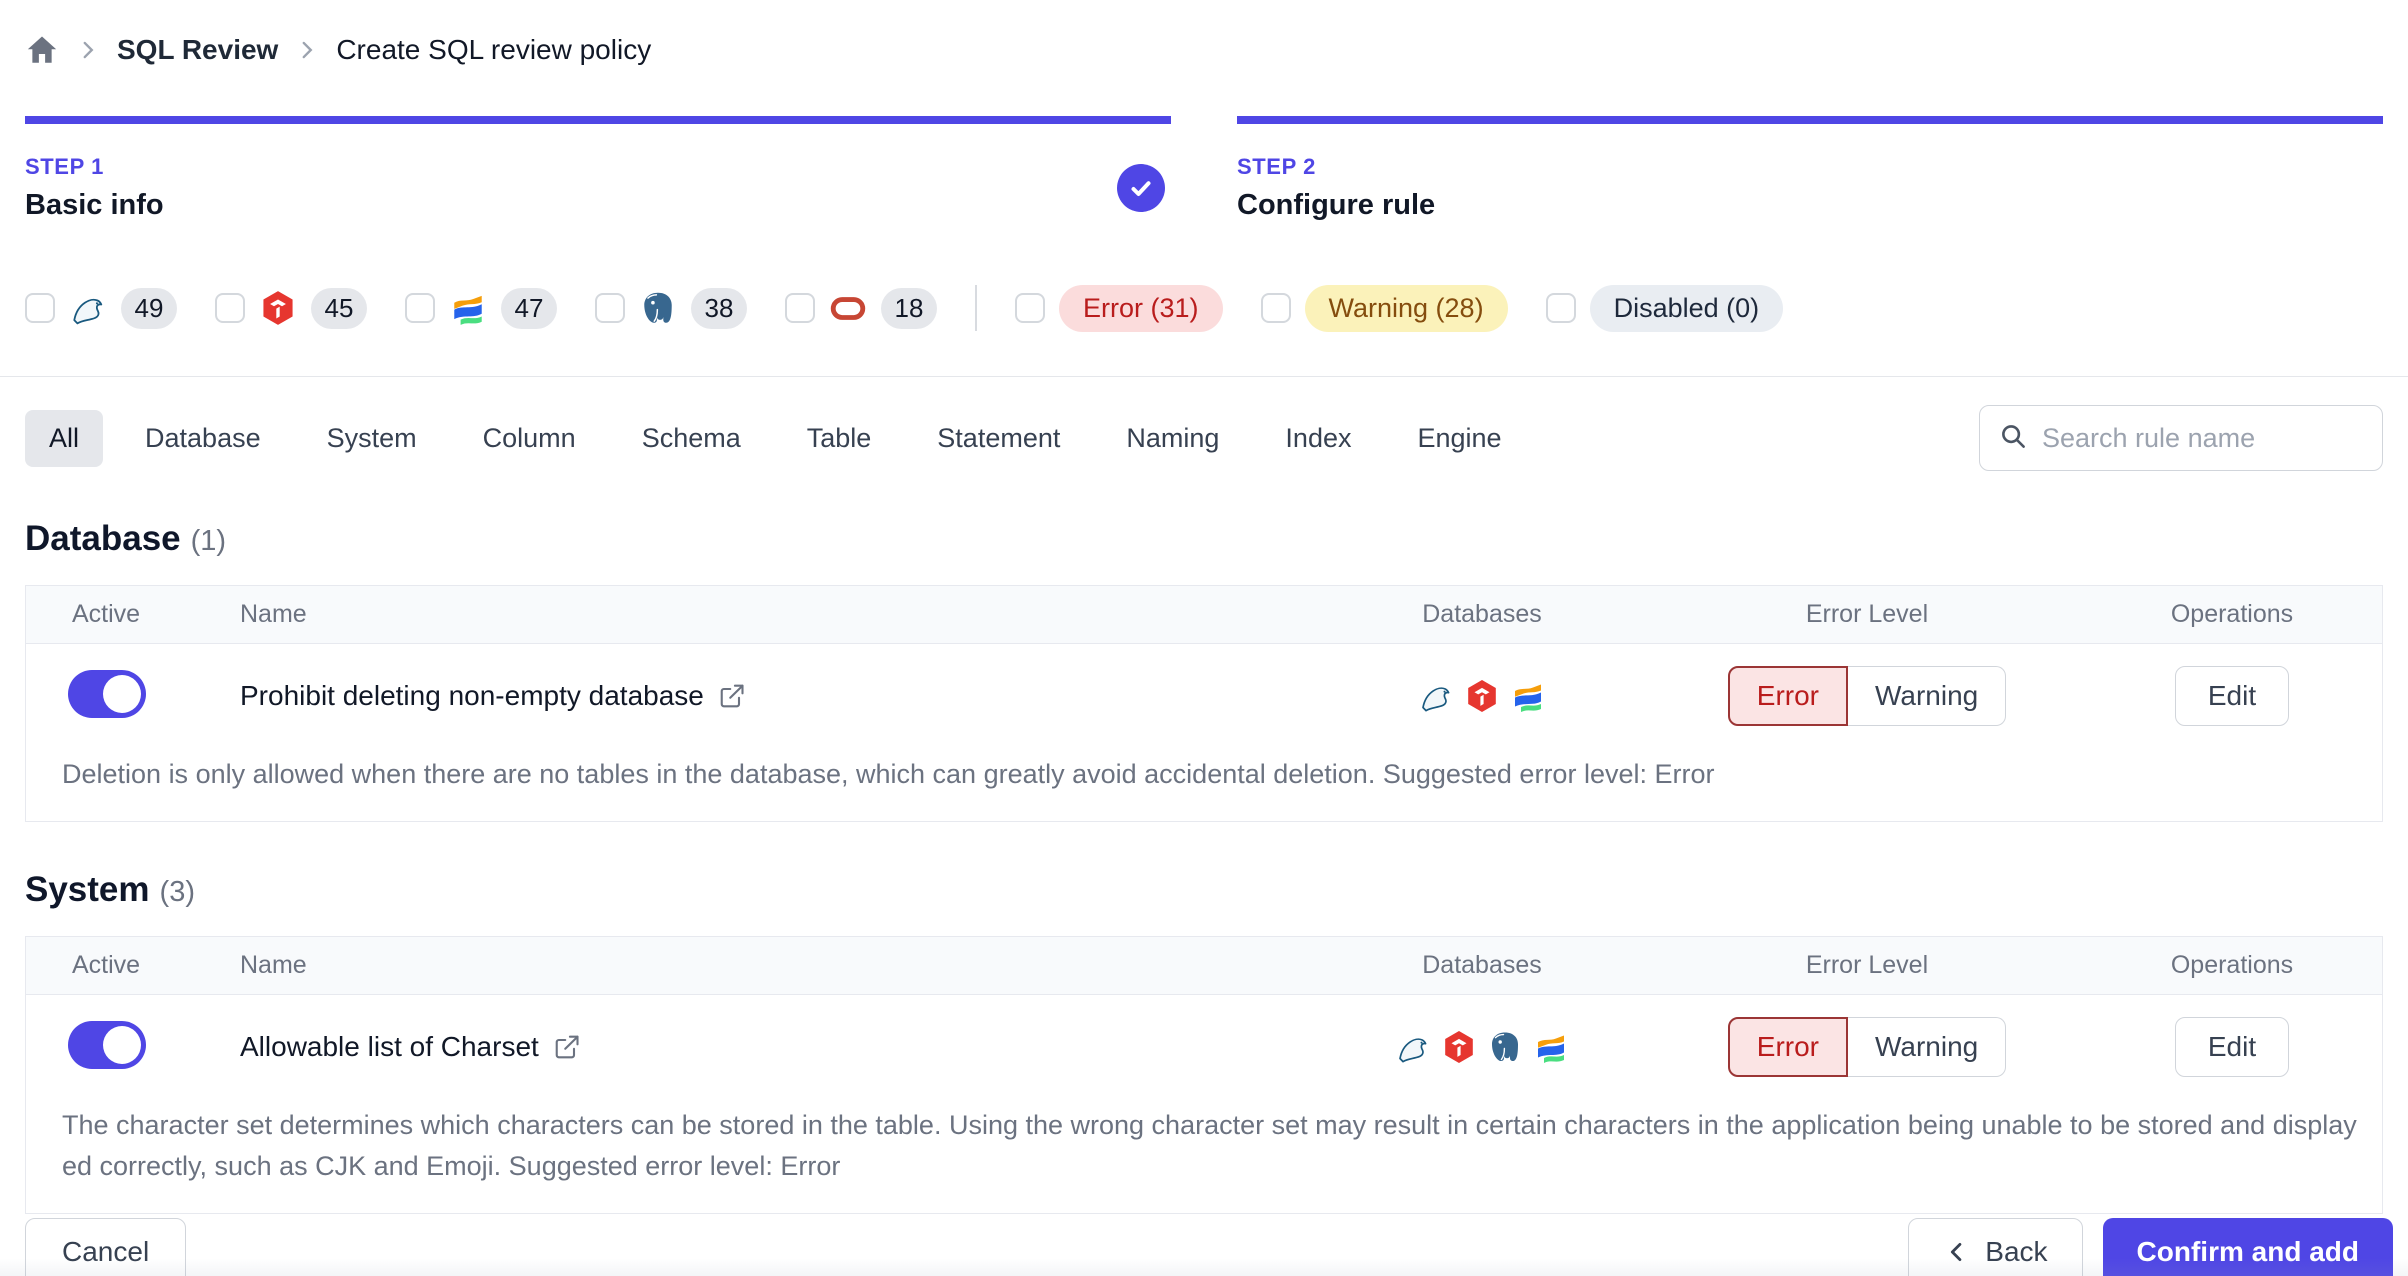 The width and height of the screenshot is (2408, 1276). I want to click on back-button: Back, so click(1995, 1247).